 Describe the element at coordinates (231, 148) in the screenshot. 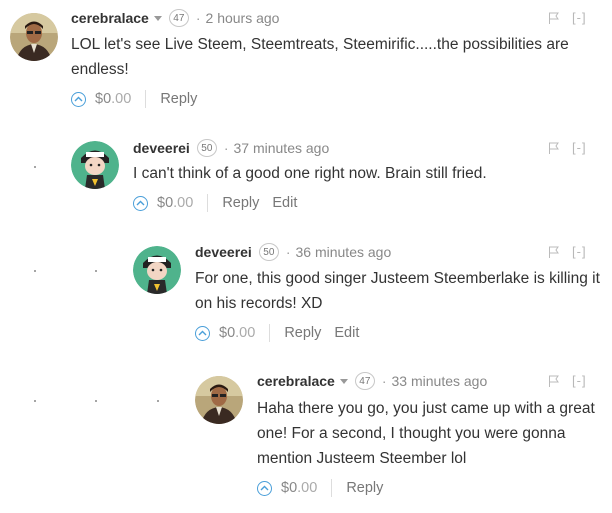

I see `comment-header: deveerei 50 · 37 minutes ago` at that location.